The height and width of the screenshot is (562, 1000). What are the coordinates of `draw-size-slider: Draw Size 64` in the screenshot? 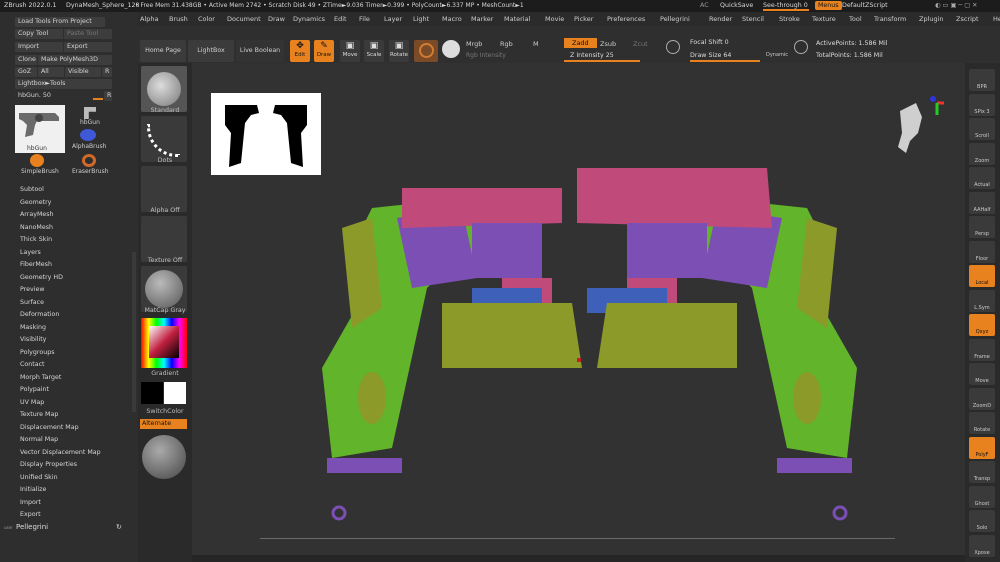 It's located at (710, 55).